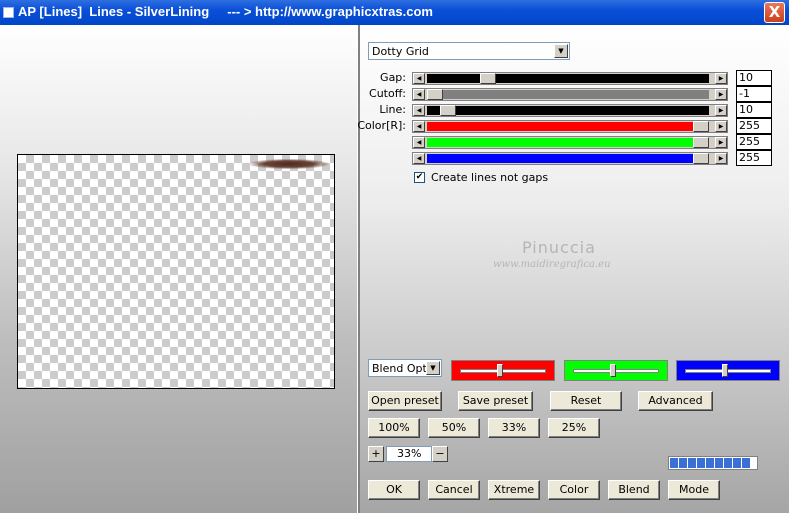 This screenshot has height=513, width=789. I want to click on slider-color-b: ◀ ▶, so click(570, 158).